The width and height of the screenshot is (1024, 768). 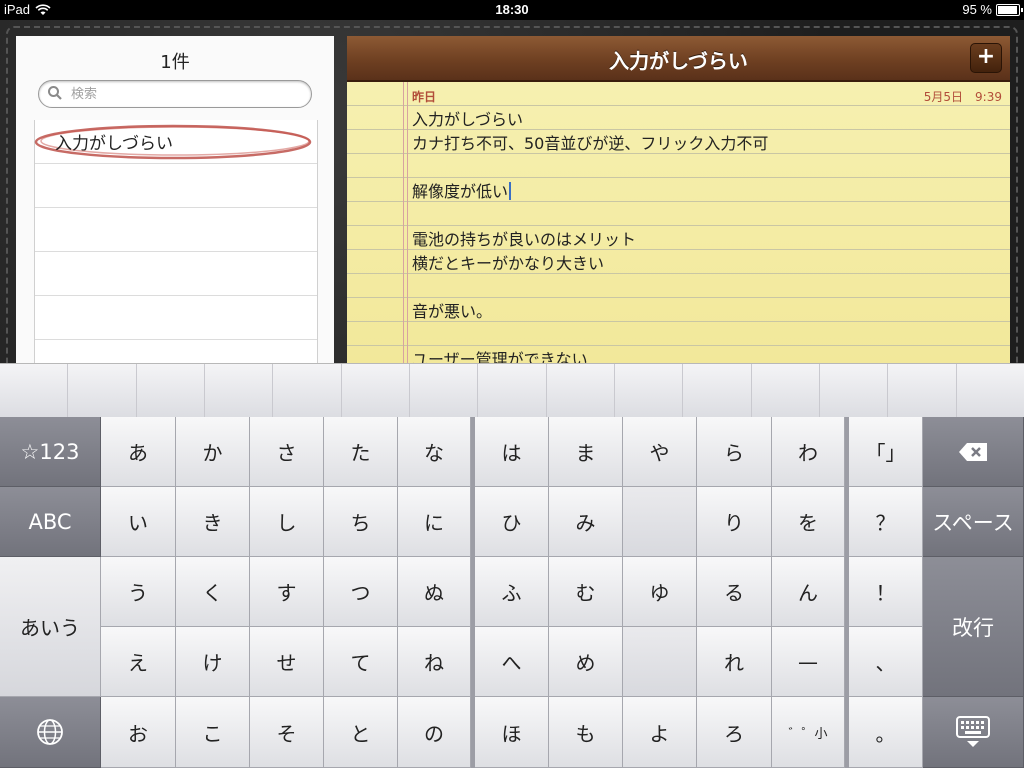 I want to click on kana-key: と, so click(x=361, y=732).